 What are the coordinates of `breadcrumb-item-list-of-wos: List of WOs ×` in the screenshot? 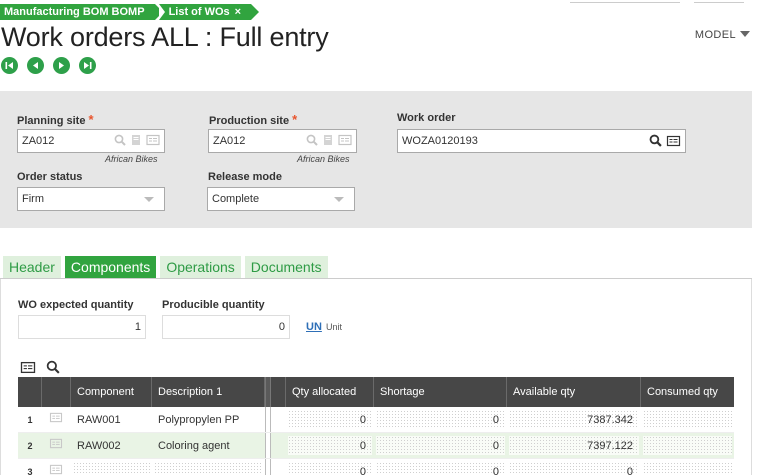 It's located at (208, 12).